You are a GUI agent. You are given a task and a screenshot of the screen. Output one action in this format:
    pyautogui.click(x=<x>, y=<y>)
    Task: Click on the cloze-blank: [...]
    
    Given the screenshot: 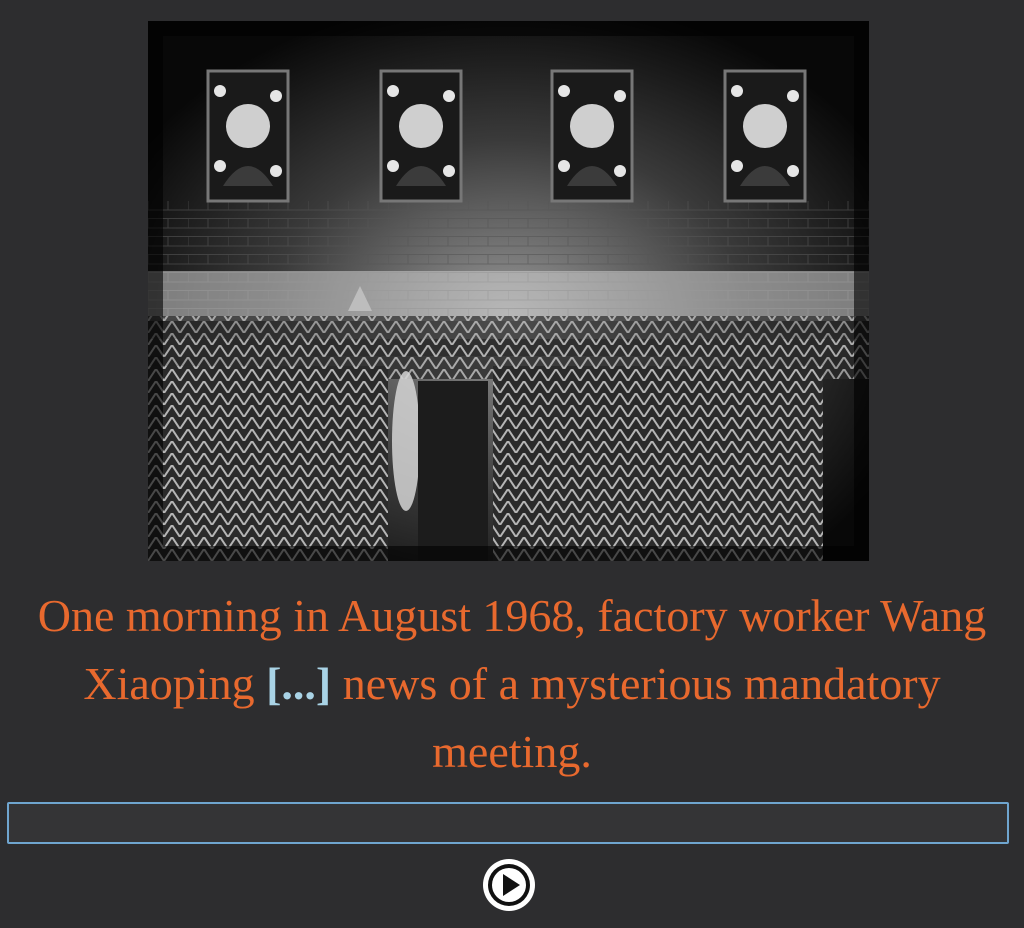 What is the action you would take?
    pyautogui.click(x=299, y=683)
    